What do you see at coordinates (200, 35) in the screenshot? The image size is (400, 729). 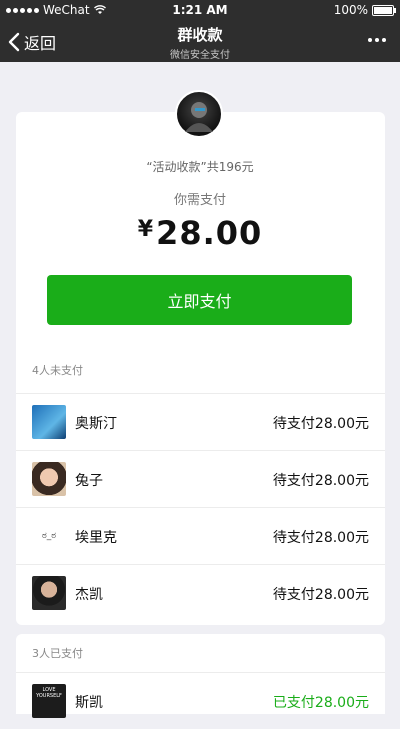 I see `page-title: 群收款` at bounding box center [200, 35].